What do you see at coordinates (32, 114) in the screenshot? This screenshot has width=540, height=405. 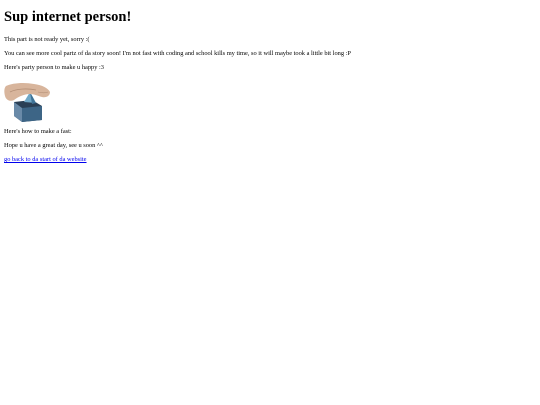 I see `cube-front-face` at bounding box center [32, 114].